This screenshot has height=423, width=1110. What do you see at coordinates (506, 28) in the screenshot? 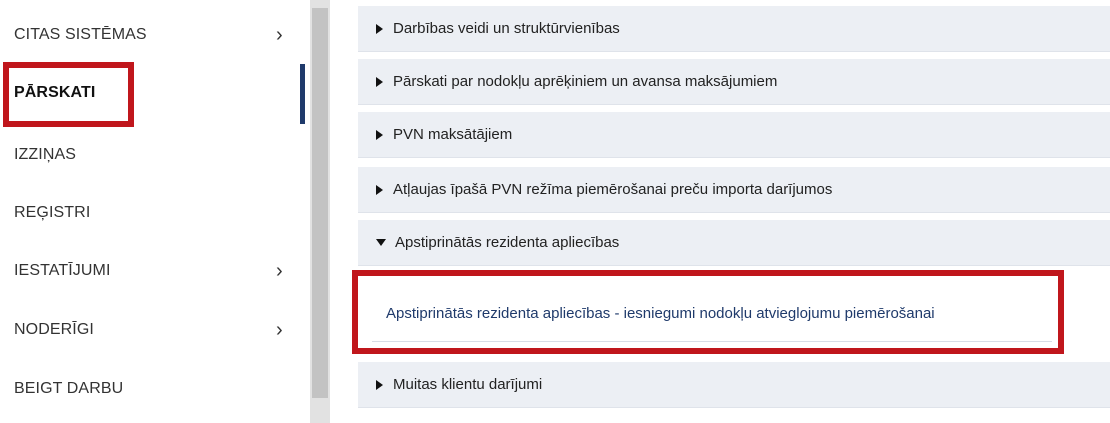
I see `accordion-title: Darbības veidi un struktūrvienības` at bounding box center [506, 28].